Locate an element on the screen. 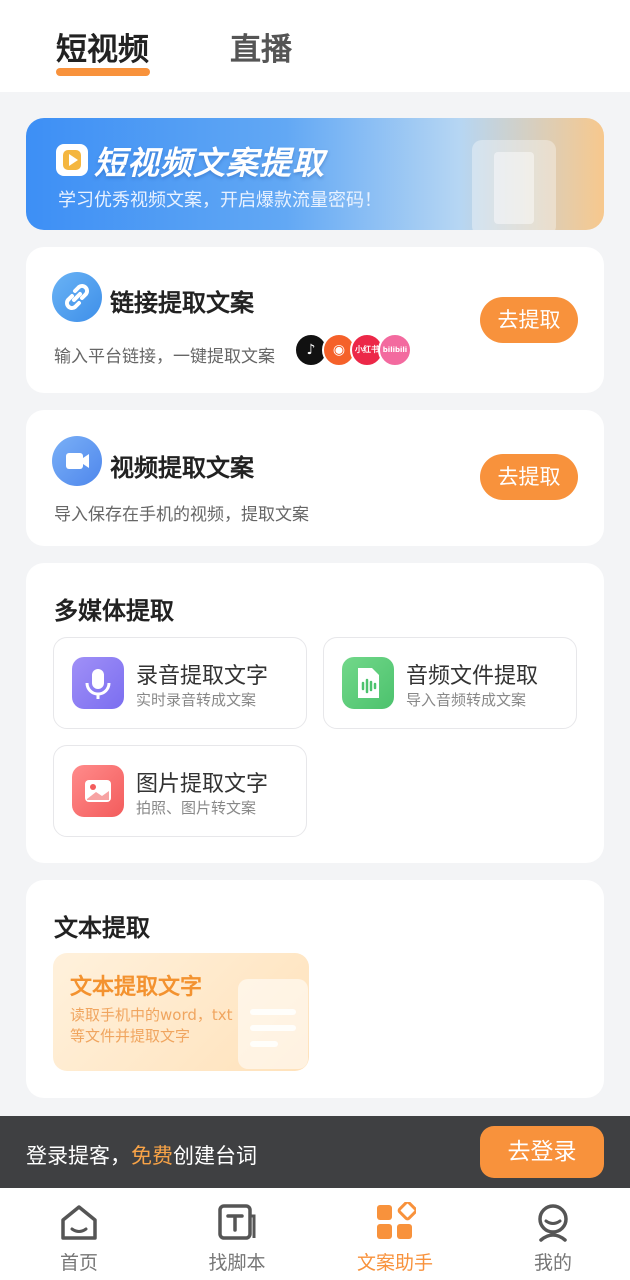 The height and width of the screenshot is (1280, 630). audio-tile-subtitle: 导入音频转成文案 is located at coordinates (466, 700).